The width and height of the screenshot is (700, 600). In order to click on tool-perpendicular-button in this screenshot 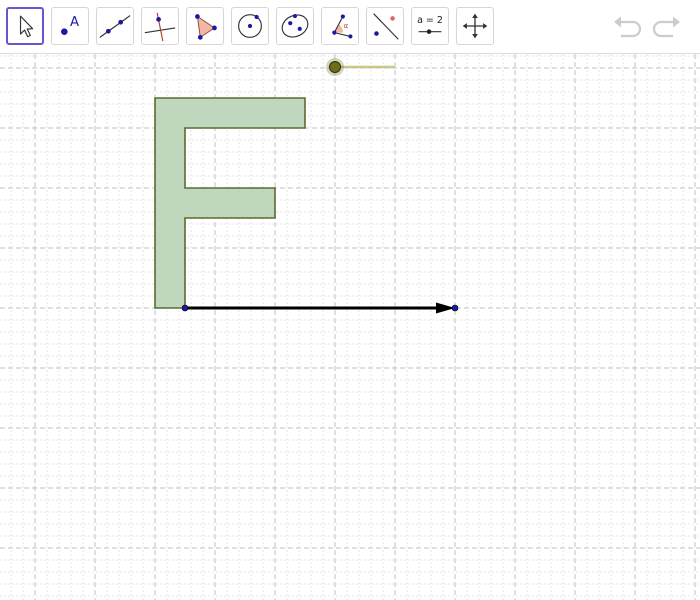, I will do `click(160, 26)`.